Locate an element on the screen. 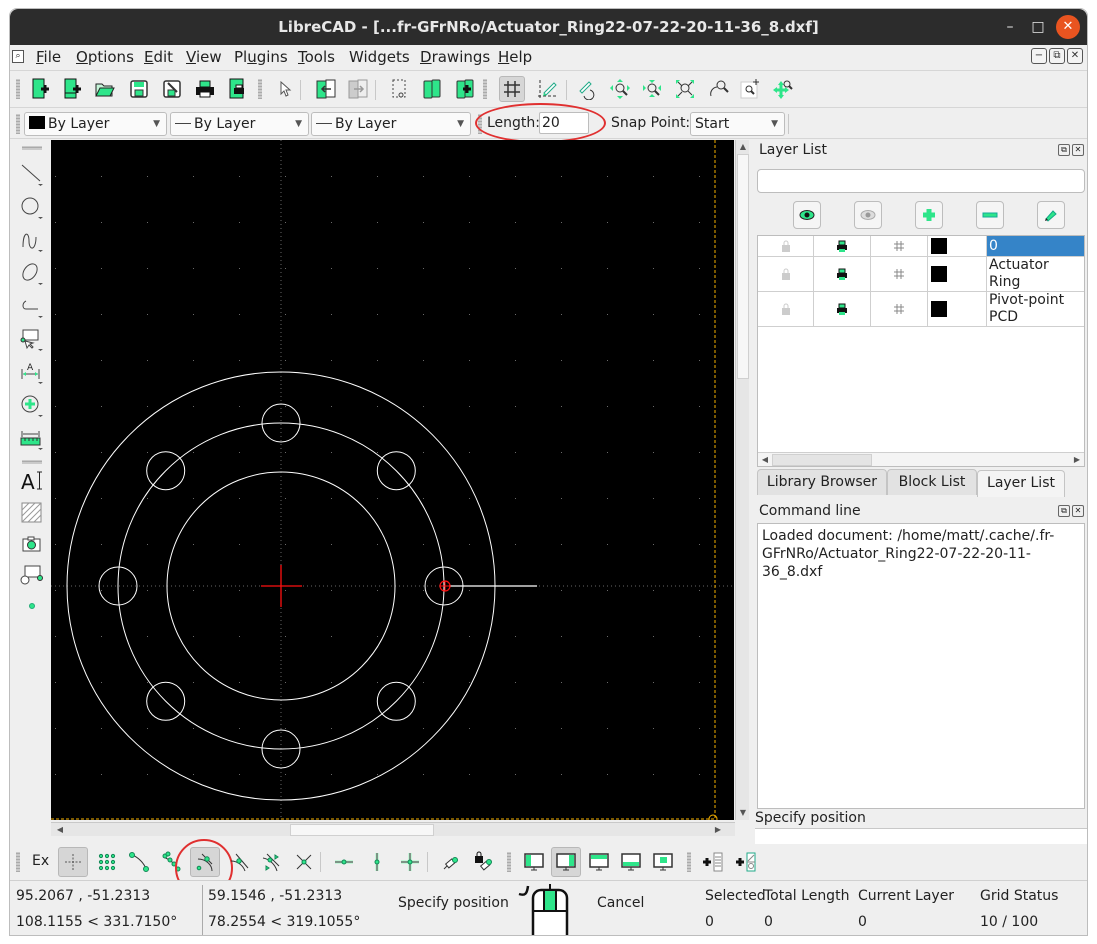 This screenshot has width=1097, height=944. zoom-out-icon is located at coordinates (652, 89).